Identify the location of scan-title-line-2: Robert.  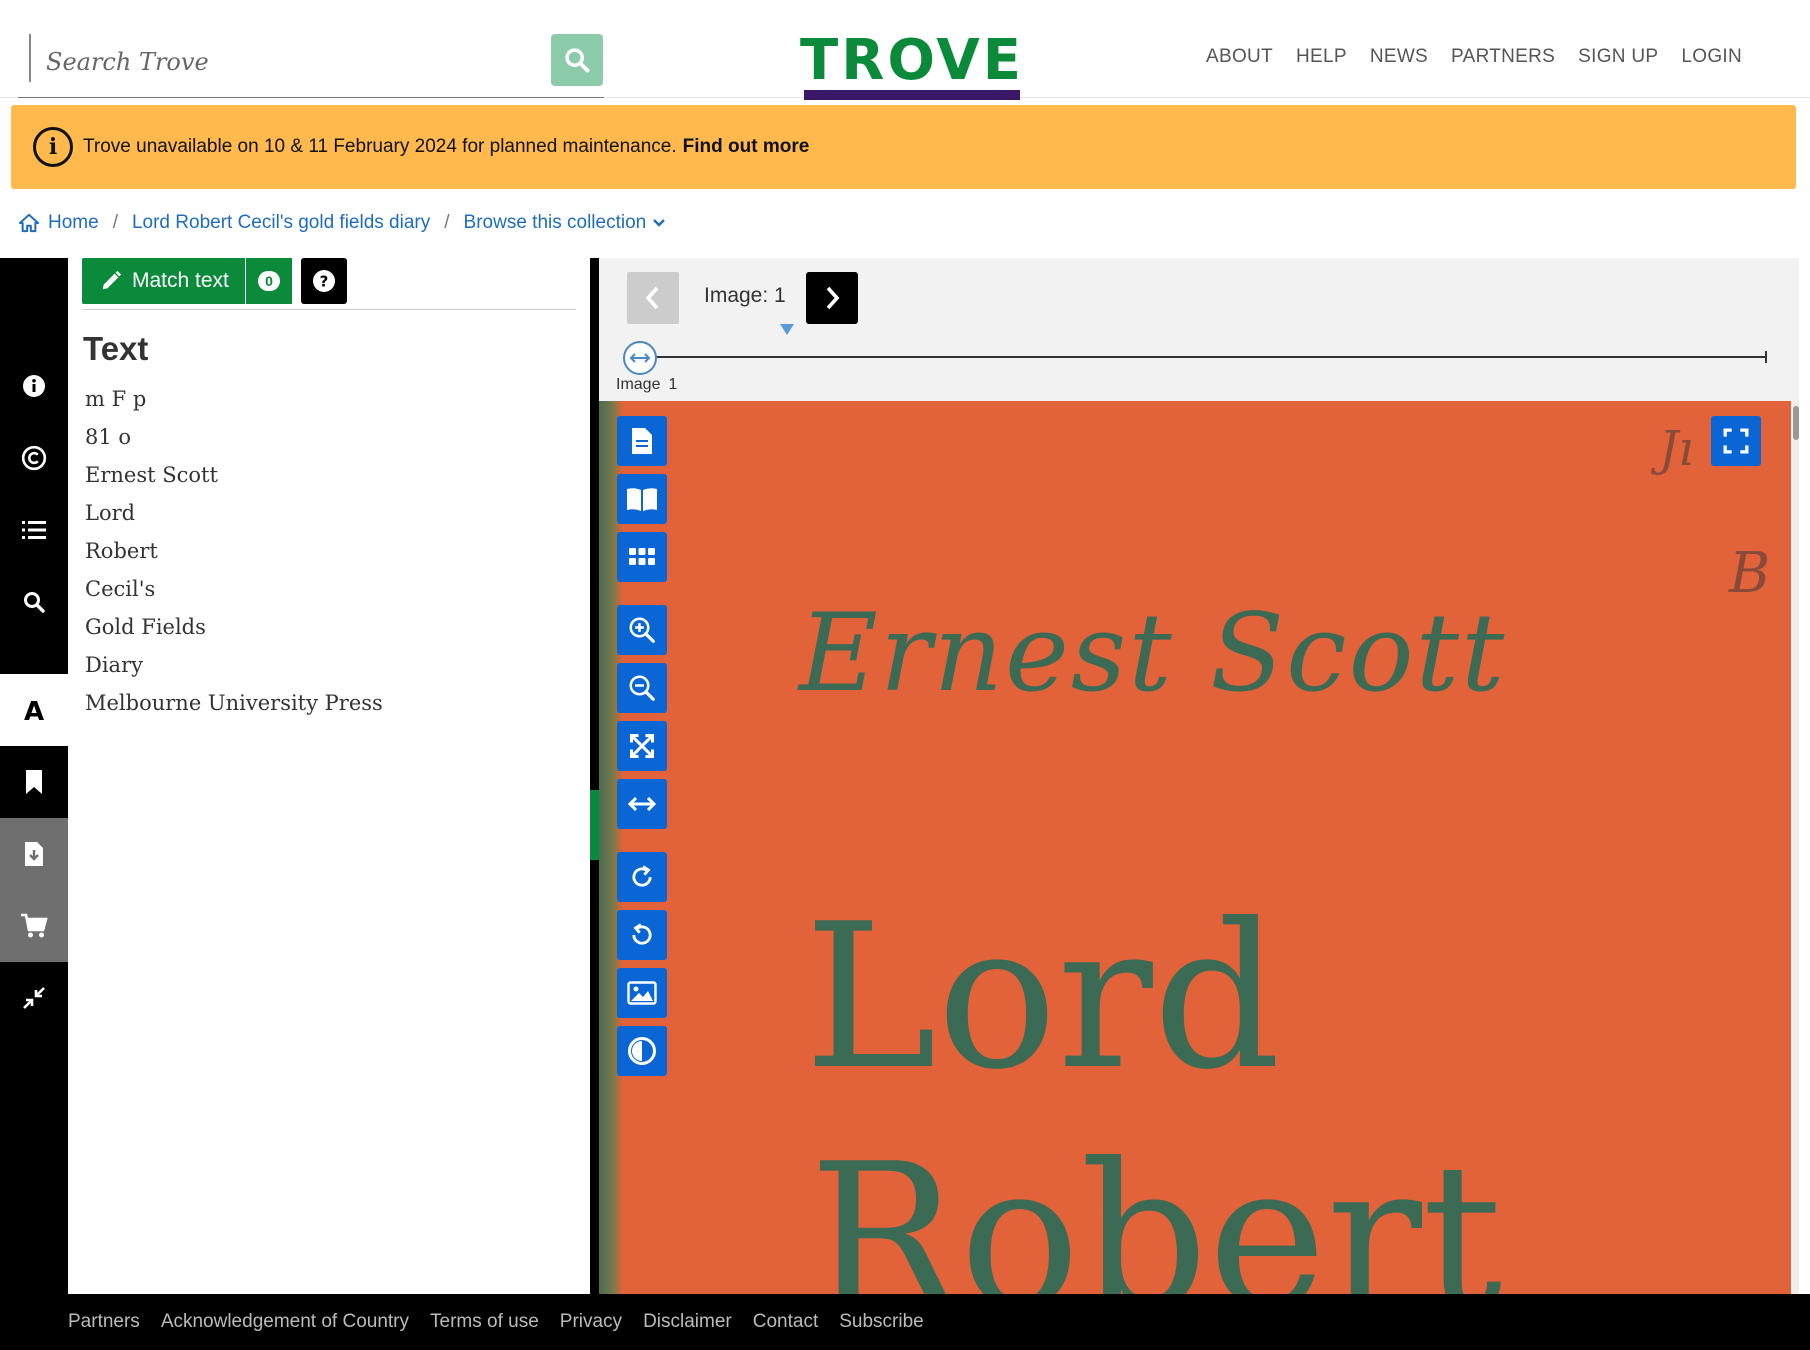
(1156, 1207).